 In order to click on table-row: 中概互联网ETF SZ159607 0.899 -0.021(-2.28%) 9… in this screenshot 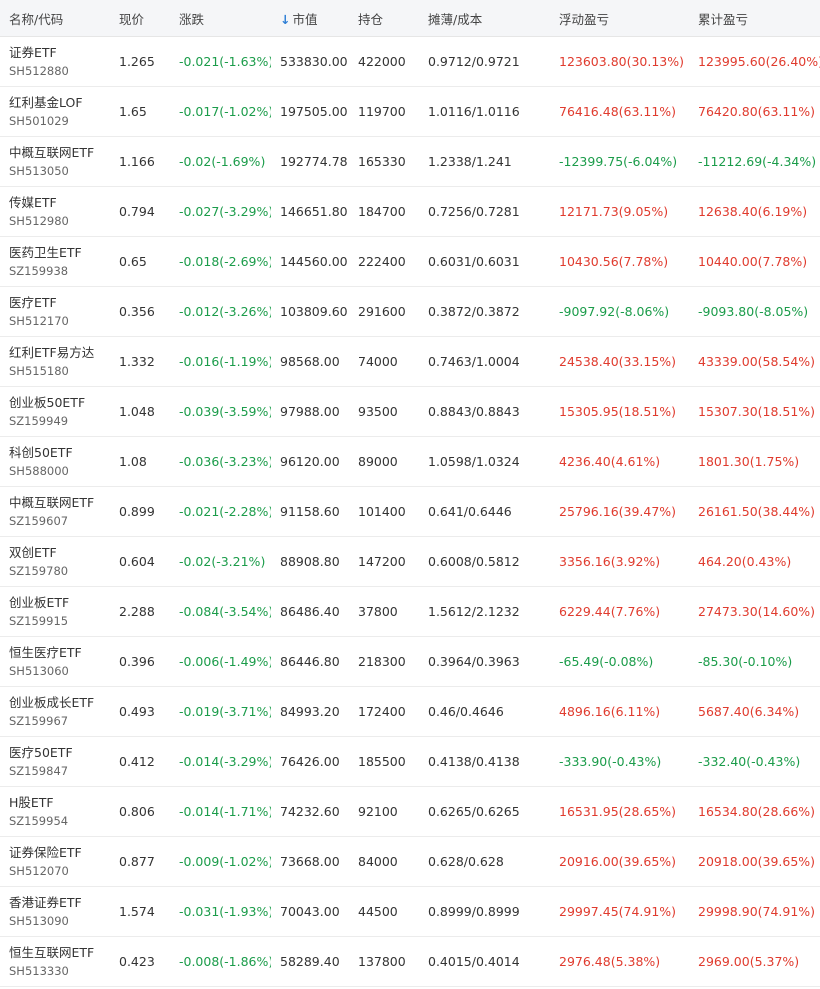, I will do `click(410, 511)`.